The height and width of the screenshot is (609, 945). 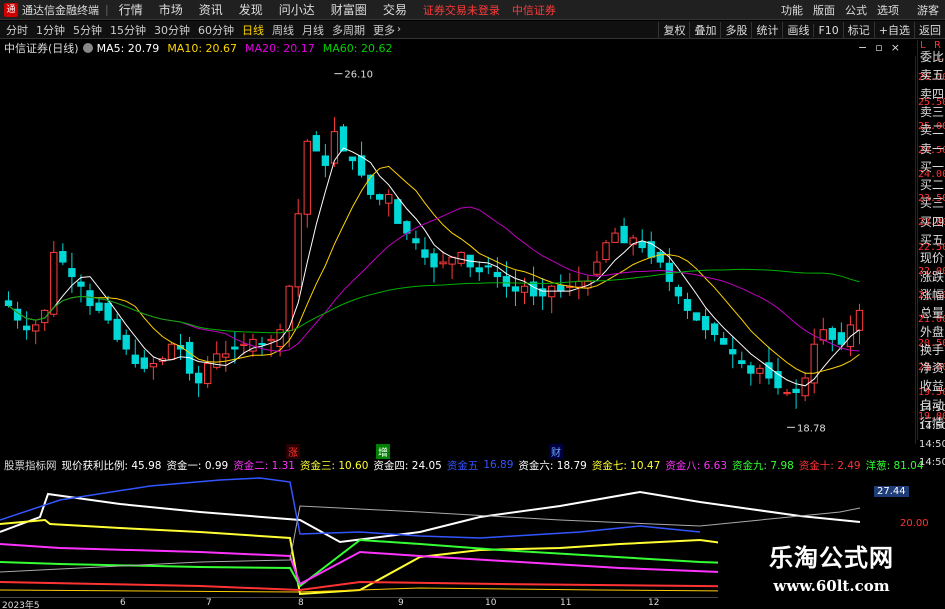 I want to click on date-label: 2023年5, so click(x=21, y=605).